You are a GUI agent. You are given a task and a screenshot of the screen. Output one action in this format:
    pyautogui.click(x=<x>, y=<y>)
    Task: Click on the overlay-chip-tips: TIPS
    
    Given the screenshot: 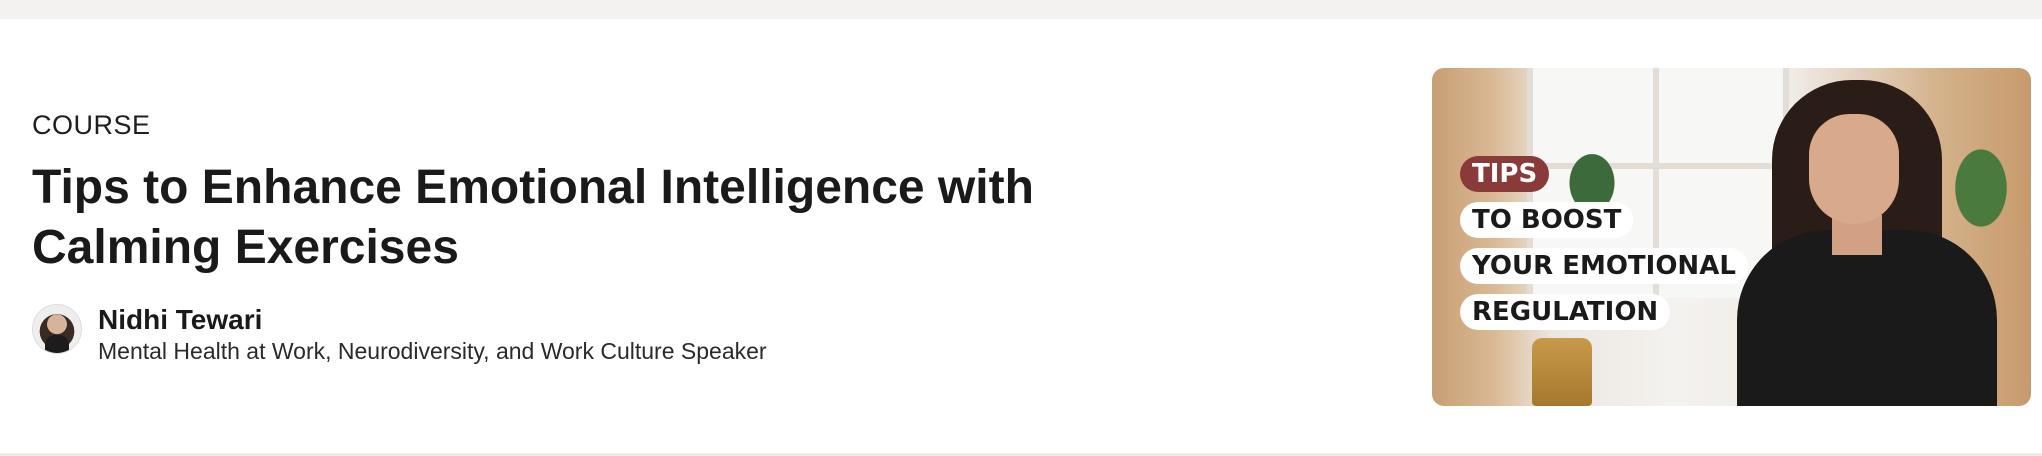 What is the action you would take?
    pyautogui.click(x=1505, y=174)
    